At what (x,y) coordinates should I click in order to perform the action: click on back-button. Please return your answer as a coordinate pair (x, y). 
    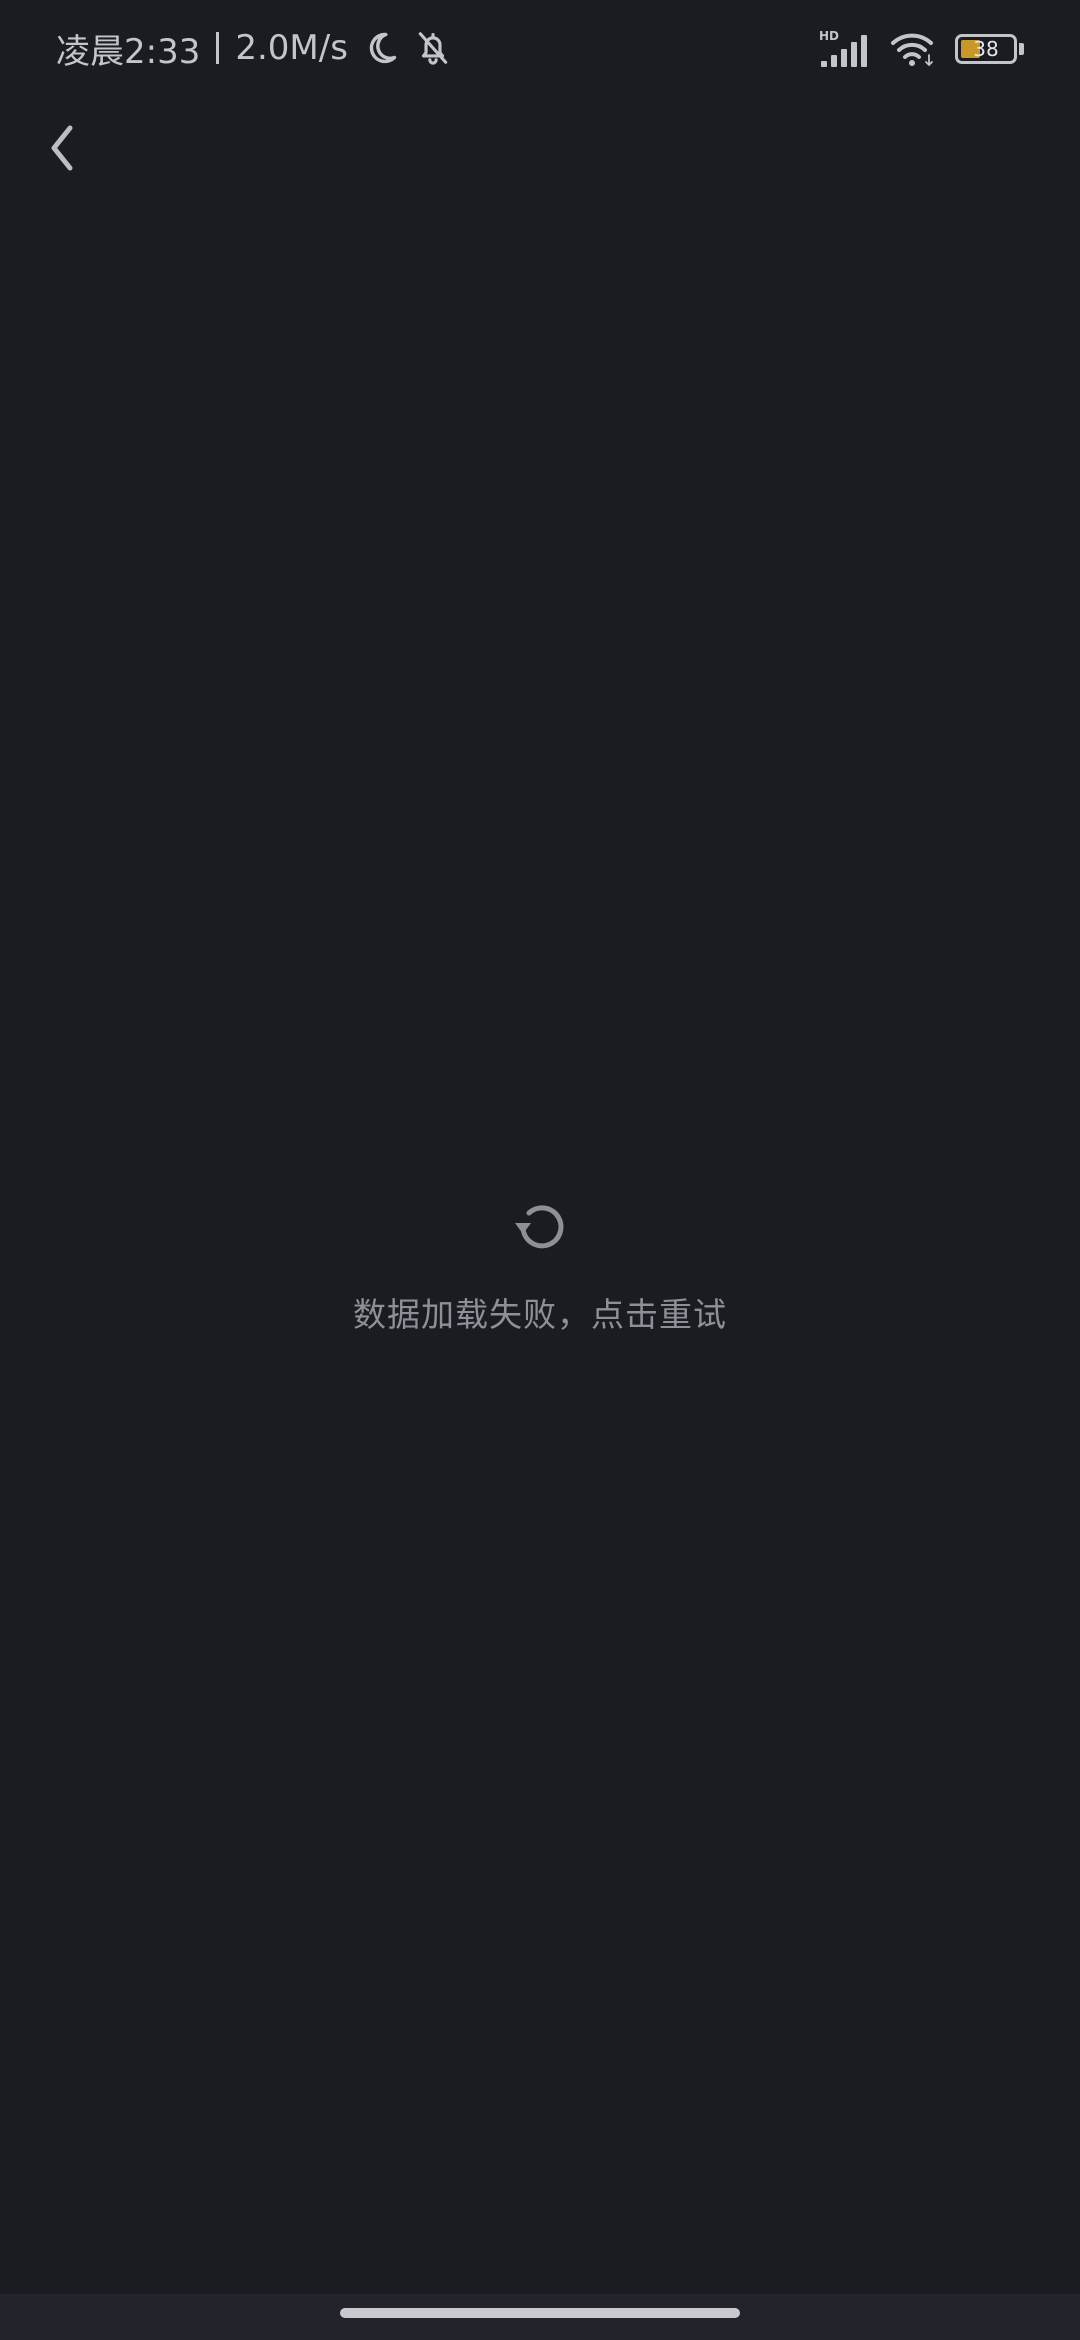
    Looking at the image, I should click on (62, 150).